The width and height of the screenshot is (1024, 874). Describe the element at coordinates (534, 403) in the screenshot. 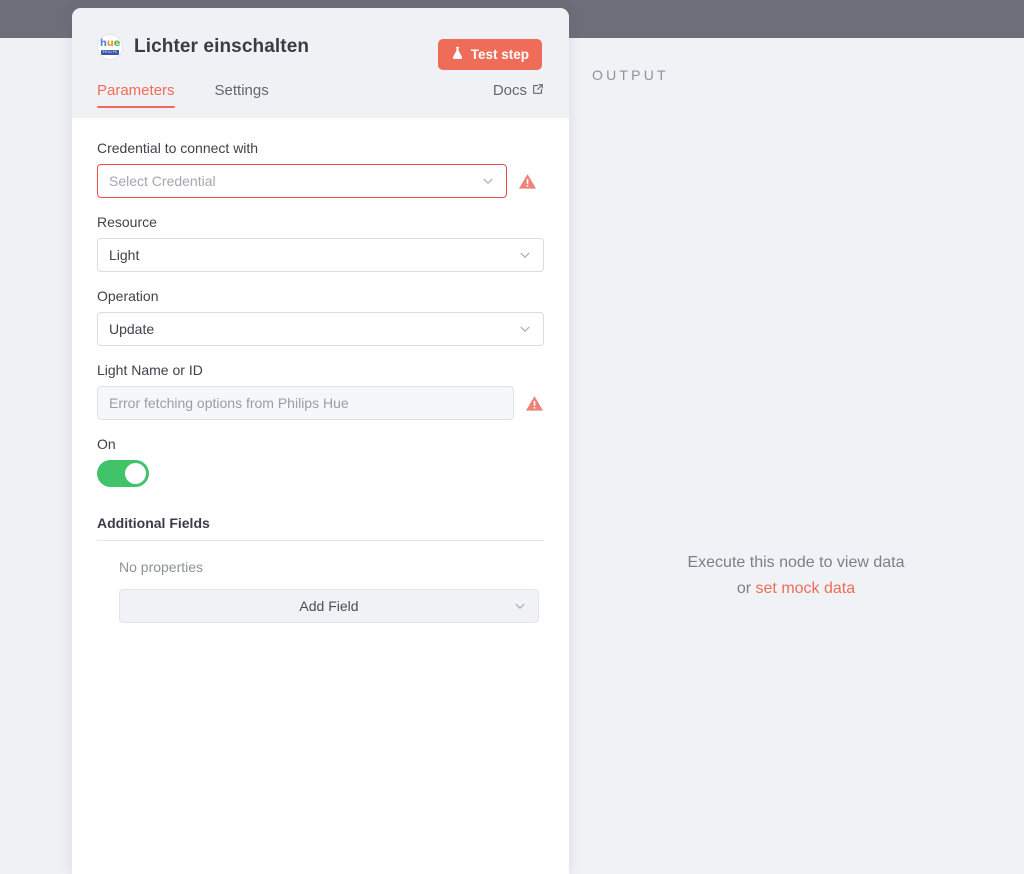

I see `light-name-warning-icon` at that location.